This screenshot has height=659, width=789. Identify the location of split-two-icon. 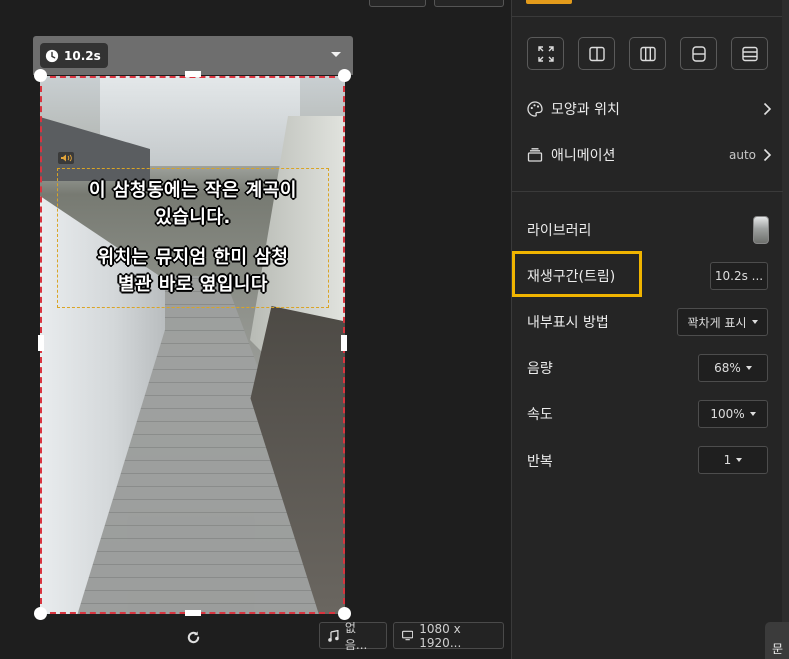
(596, 53).